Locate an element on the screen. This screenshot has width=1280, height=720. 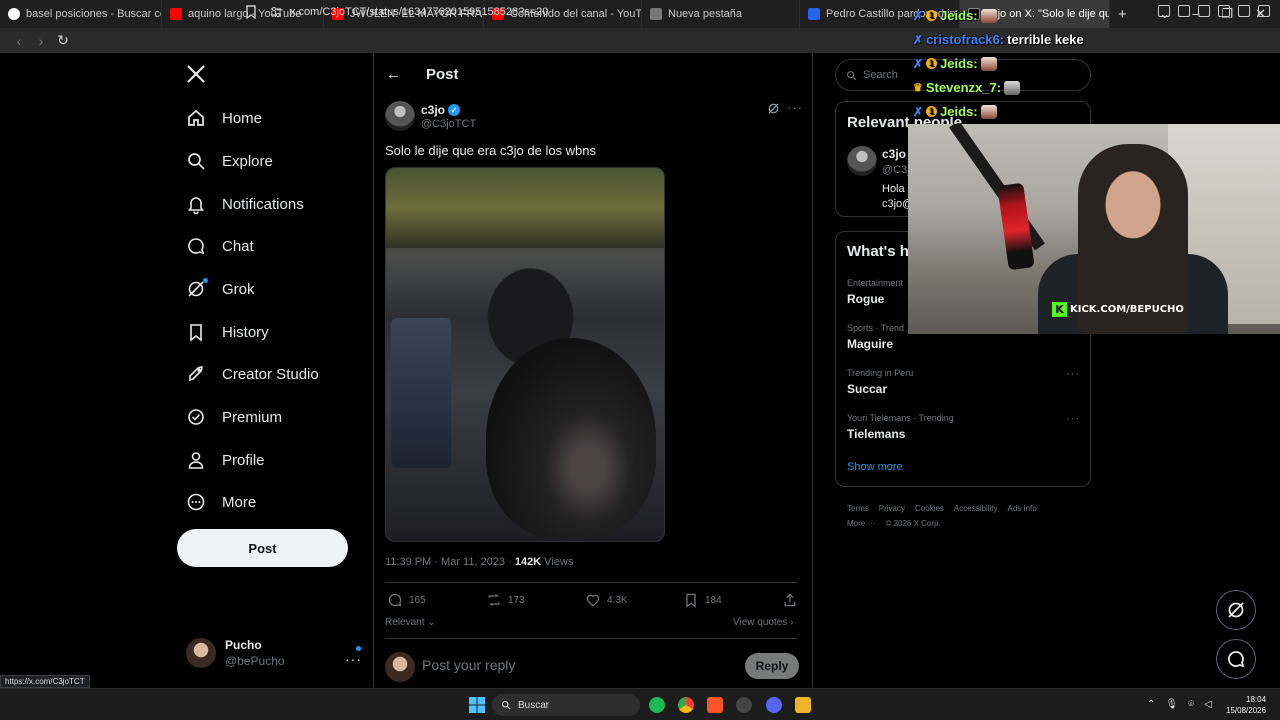
taskbar-search: Buscar is located at coordinates (566, 705).